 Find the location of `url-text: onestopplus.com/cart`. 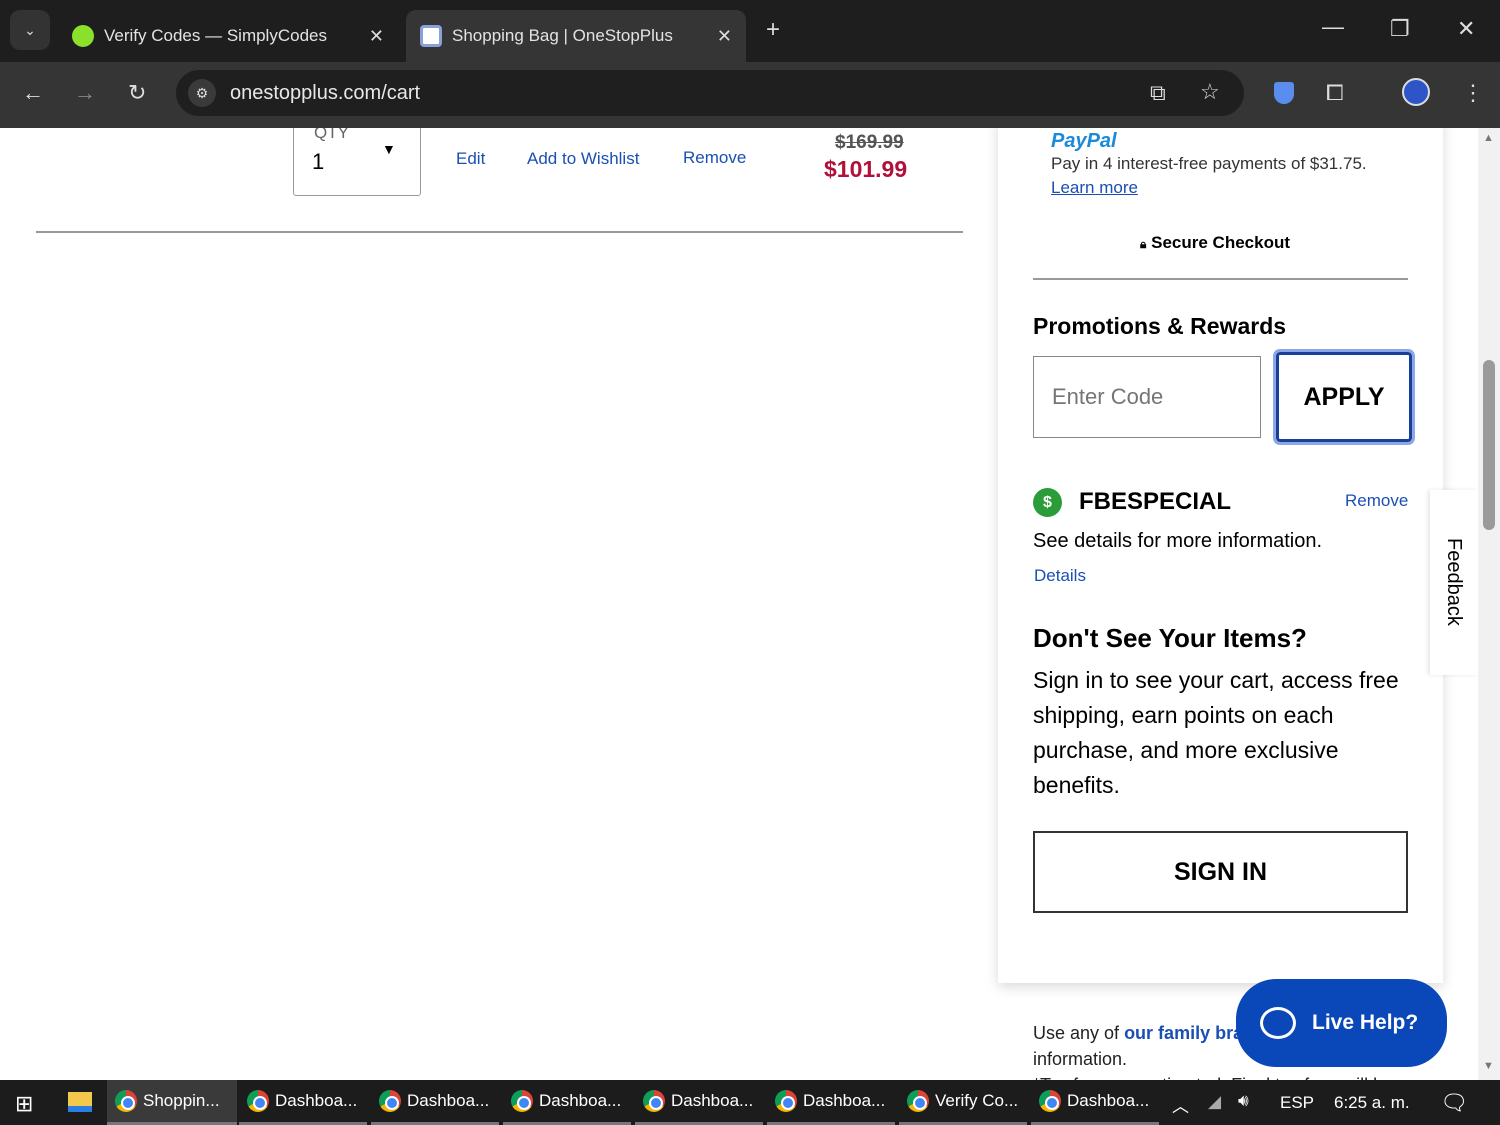

url-text: onestopplus.com/cart is located at coordinates (325, 92).